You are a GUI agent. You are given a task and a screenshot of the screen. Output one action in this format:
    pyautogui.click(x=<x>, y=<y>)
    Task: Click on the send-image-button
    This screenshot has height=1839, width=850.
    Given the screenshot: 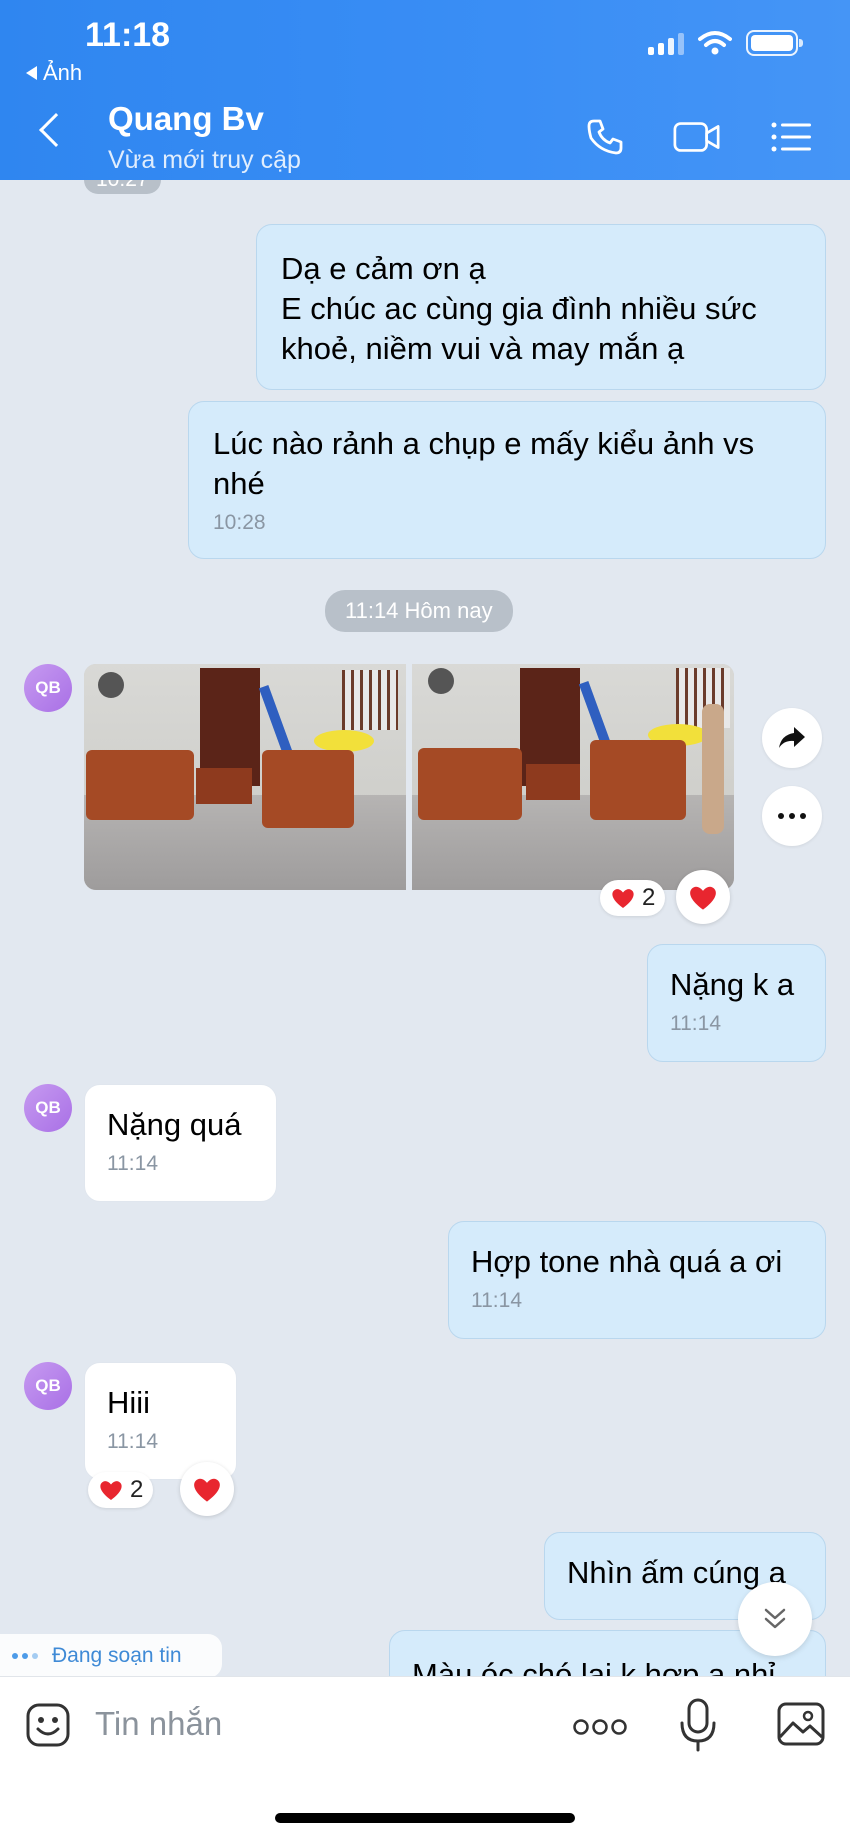 What is the action you would take?
    pyautogui.click(x=801, y=1724)
    